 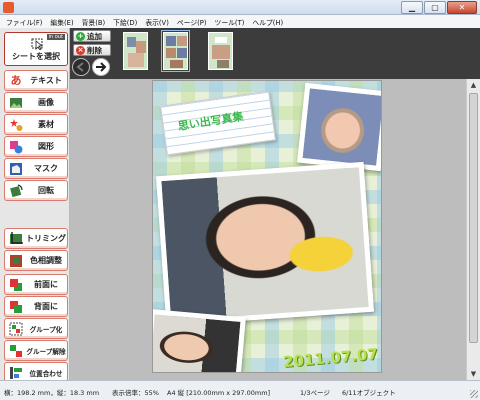 I want to click on stars-icon, so click(x=16, y=124).